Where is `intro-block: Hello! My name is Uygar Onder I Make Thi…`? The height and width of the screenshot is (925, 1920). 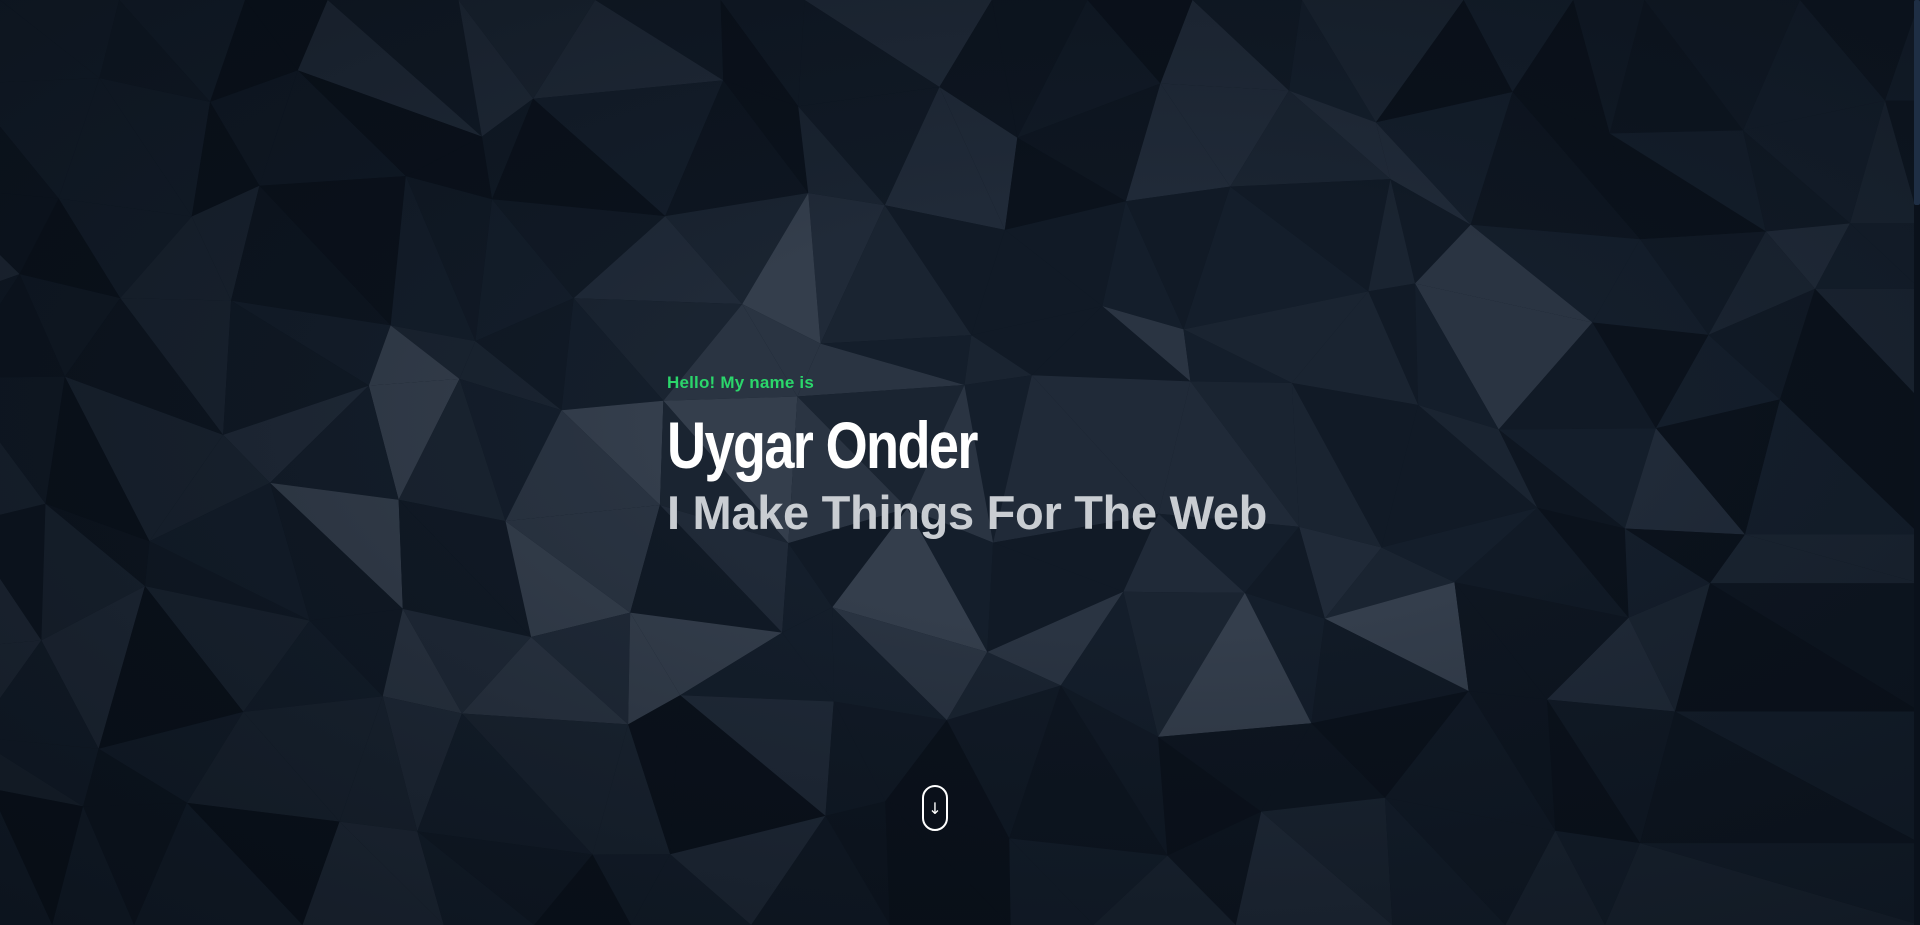
intro-block: Hello! My name is Uygar Onder I Make Thi… is located at coordinates (967, 458).